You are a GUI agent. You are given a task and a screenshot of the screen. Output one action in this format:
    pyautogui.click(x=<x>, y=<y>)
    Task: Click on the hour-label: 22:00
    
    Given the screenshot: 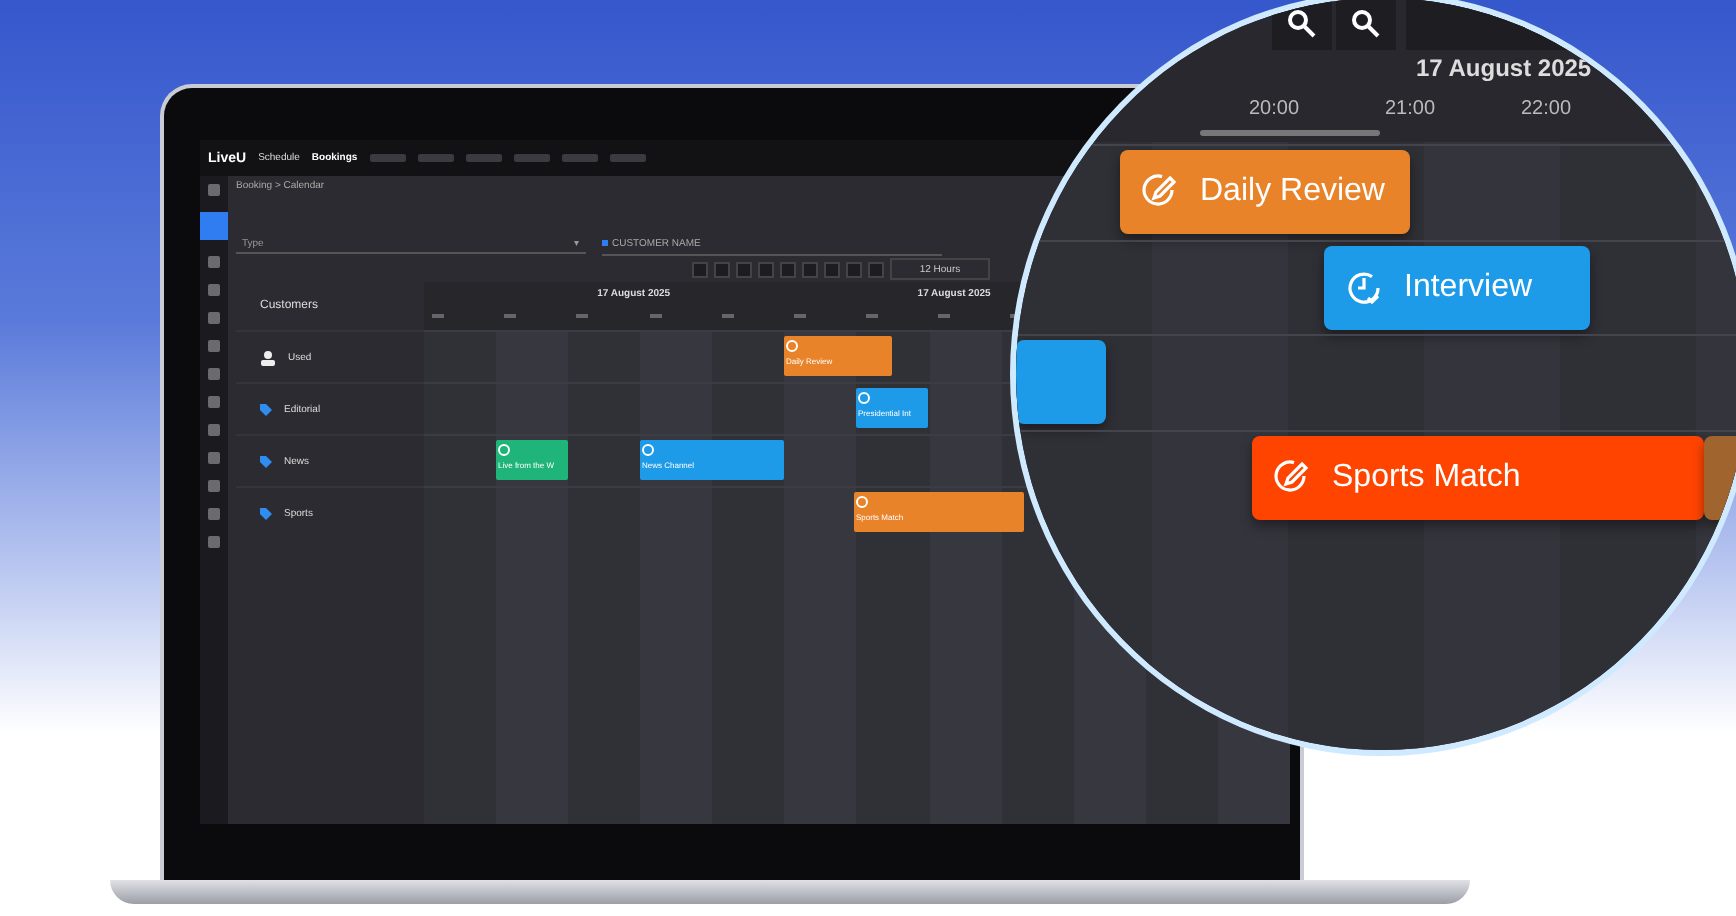 What is the action you would take?
    pyautogui.click(x=1546, y=109)
    